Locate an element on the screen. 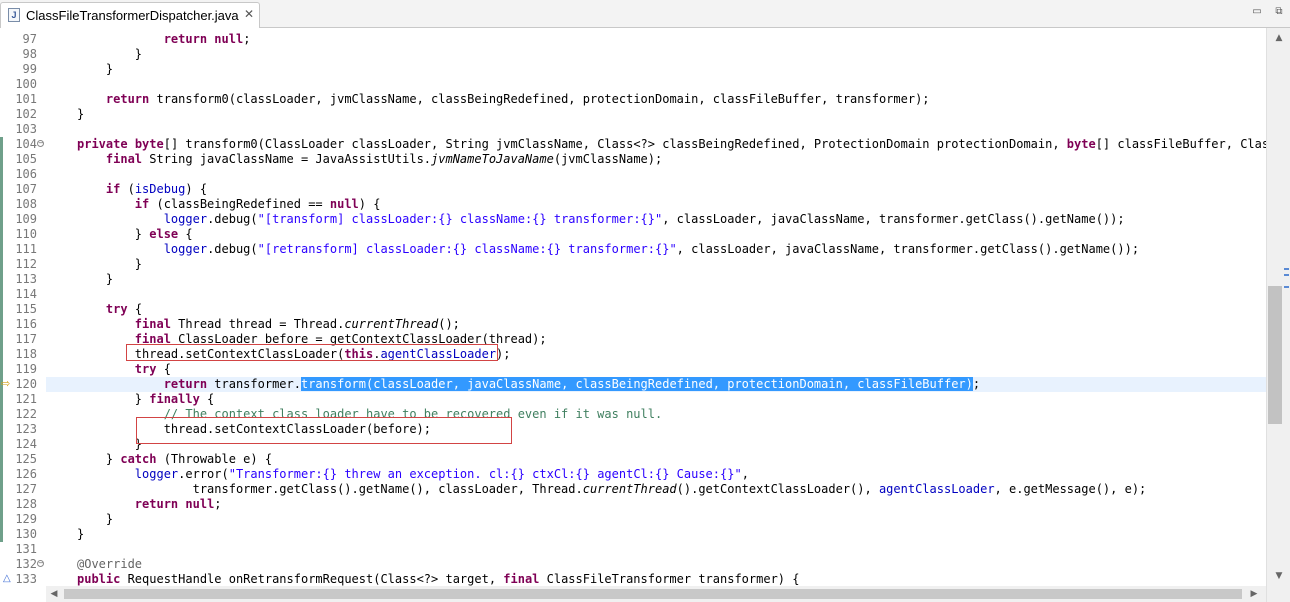  code-line: if (isDebug) { is located at coordinates (656, 189).